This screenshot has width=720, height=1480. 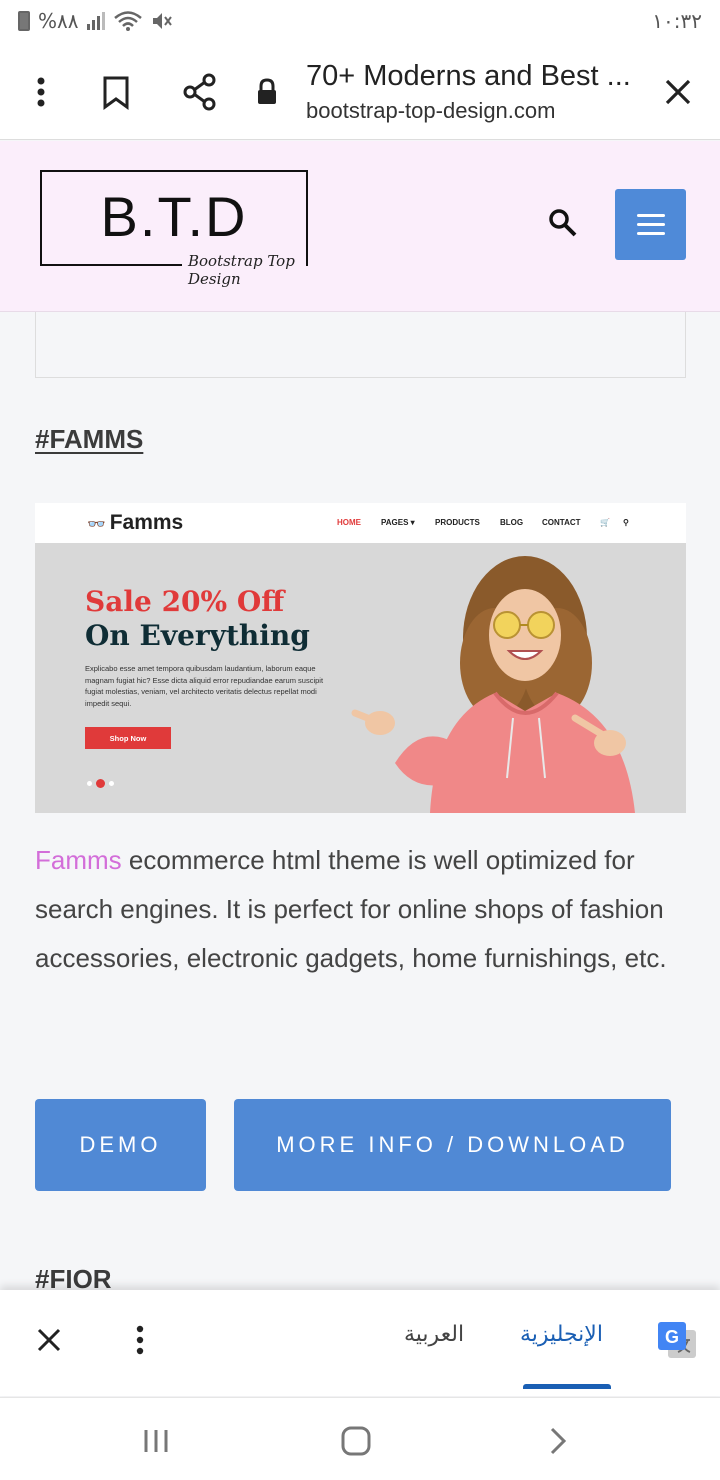 I want to click on preview-menu-pages: PAGES ▾, so click(x=398, y=522).